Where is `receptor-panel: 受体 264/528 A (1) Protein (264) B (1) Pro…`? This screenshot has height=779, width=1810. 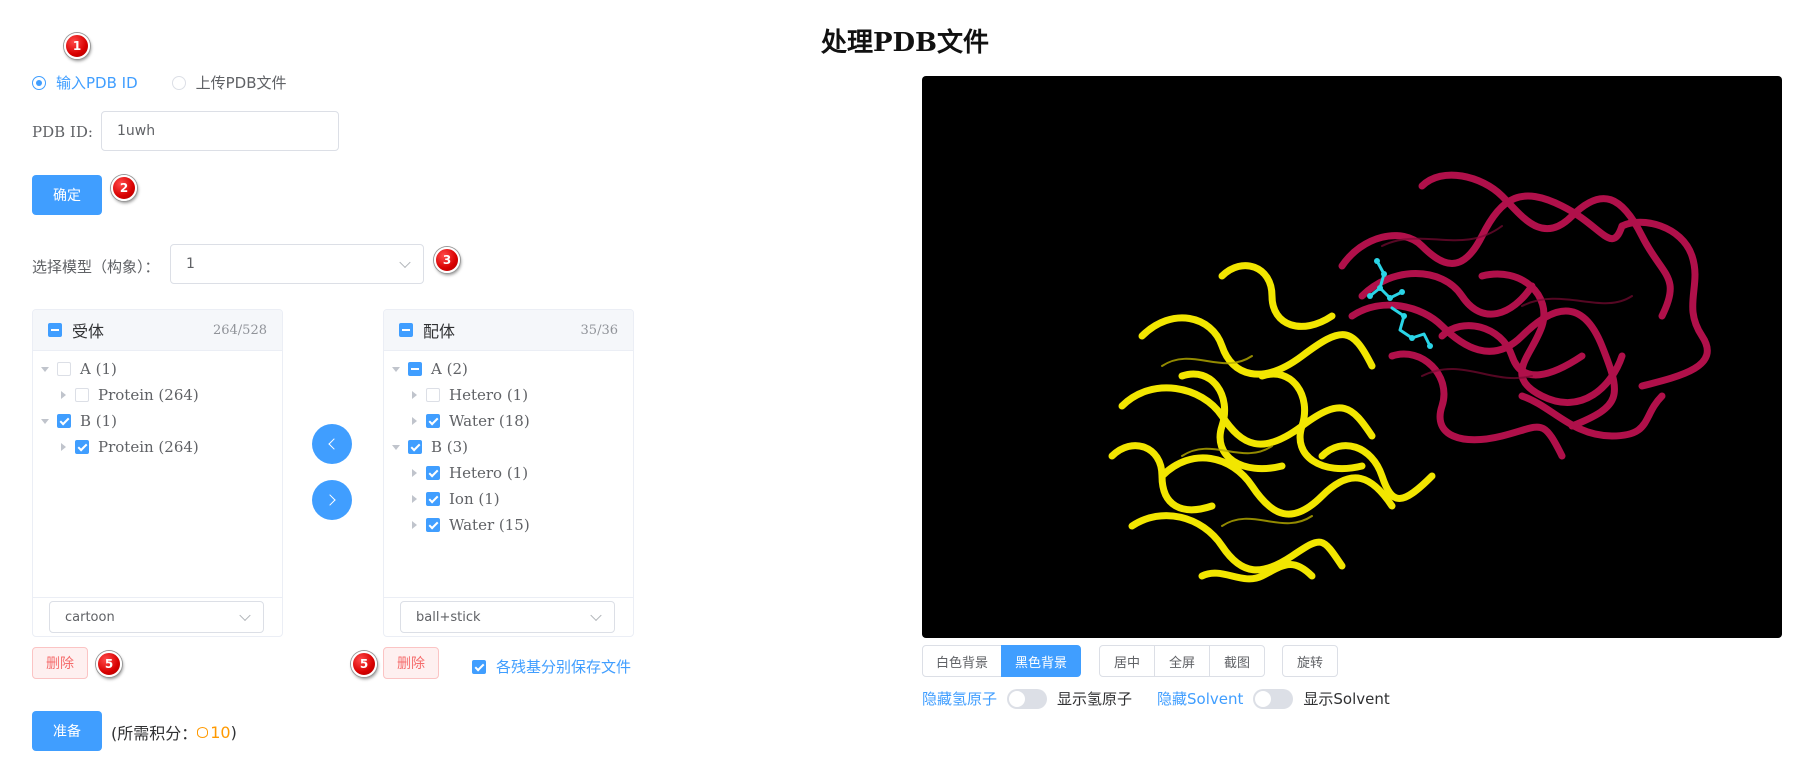 receptor-panel: 受体 264/528 A (1) Protein (264) B (1) Pro… is located at coordinates (157, 473).